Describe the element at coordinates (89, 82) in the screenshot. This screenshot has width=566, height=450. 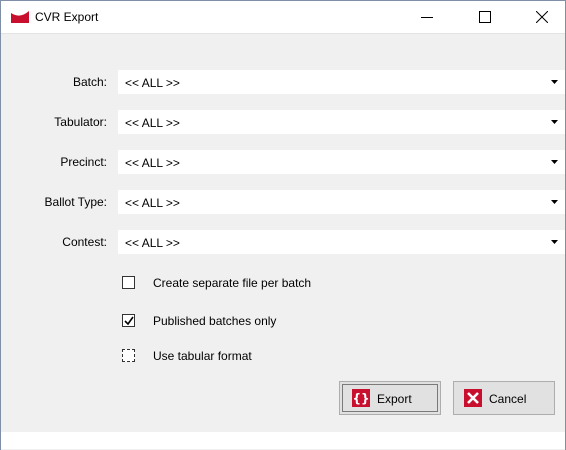
I see `batch-label: Batch:` at that location.